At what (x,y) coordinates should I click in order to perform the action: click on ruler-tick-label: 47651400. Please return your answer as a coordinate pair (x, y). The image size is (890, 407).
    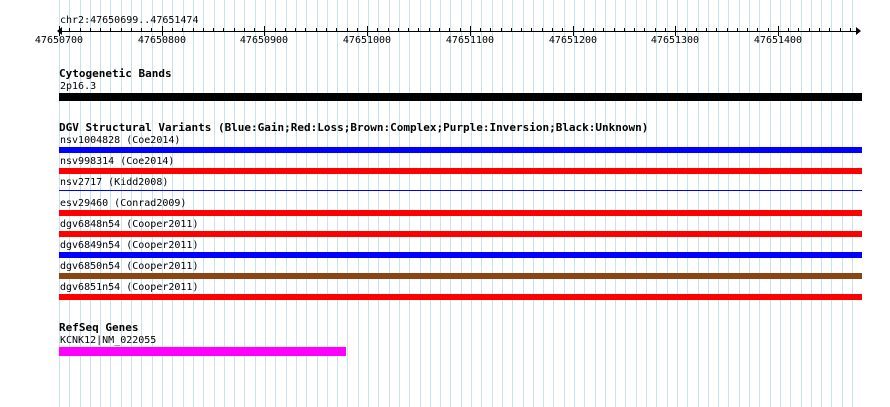
    Looking at the image, I should click on (778, 40).